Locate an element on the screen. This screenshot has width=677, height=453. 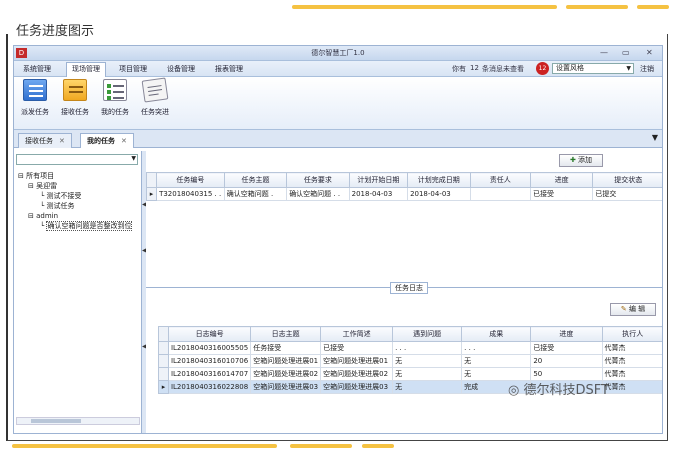
column-header: 计划开始日期 is located at coordinates (378, 180).